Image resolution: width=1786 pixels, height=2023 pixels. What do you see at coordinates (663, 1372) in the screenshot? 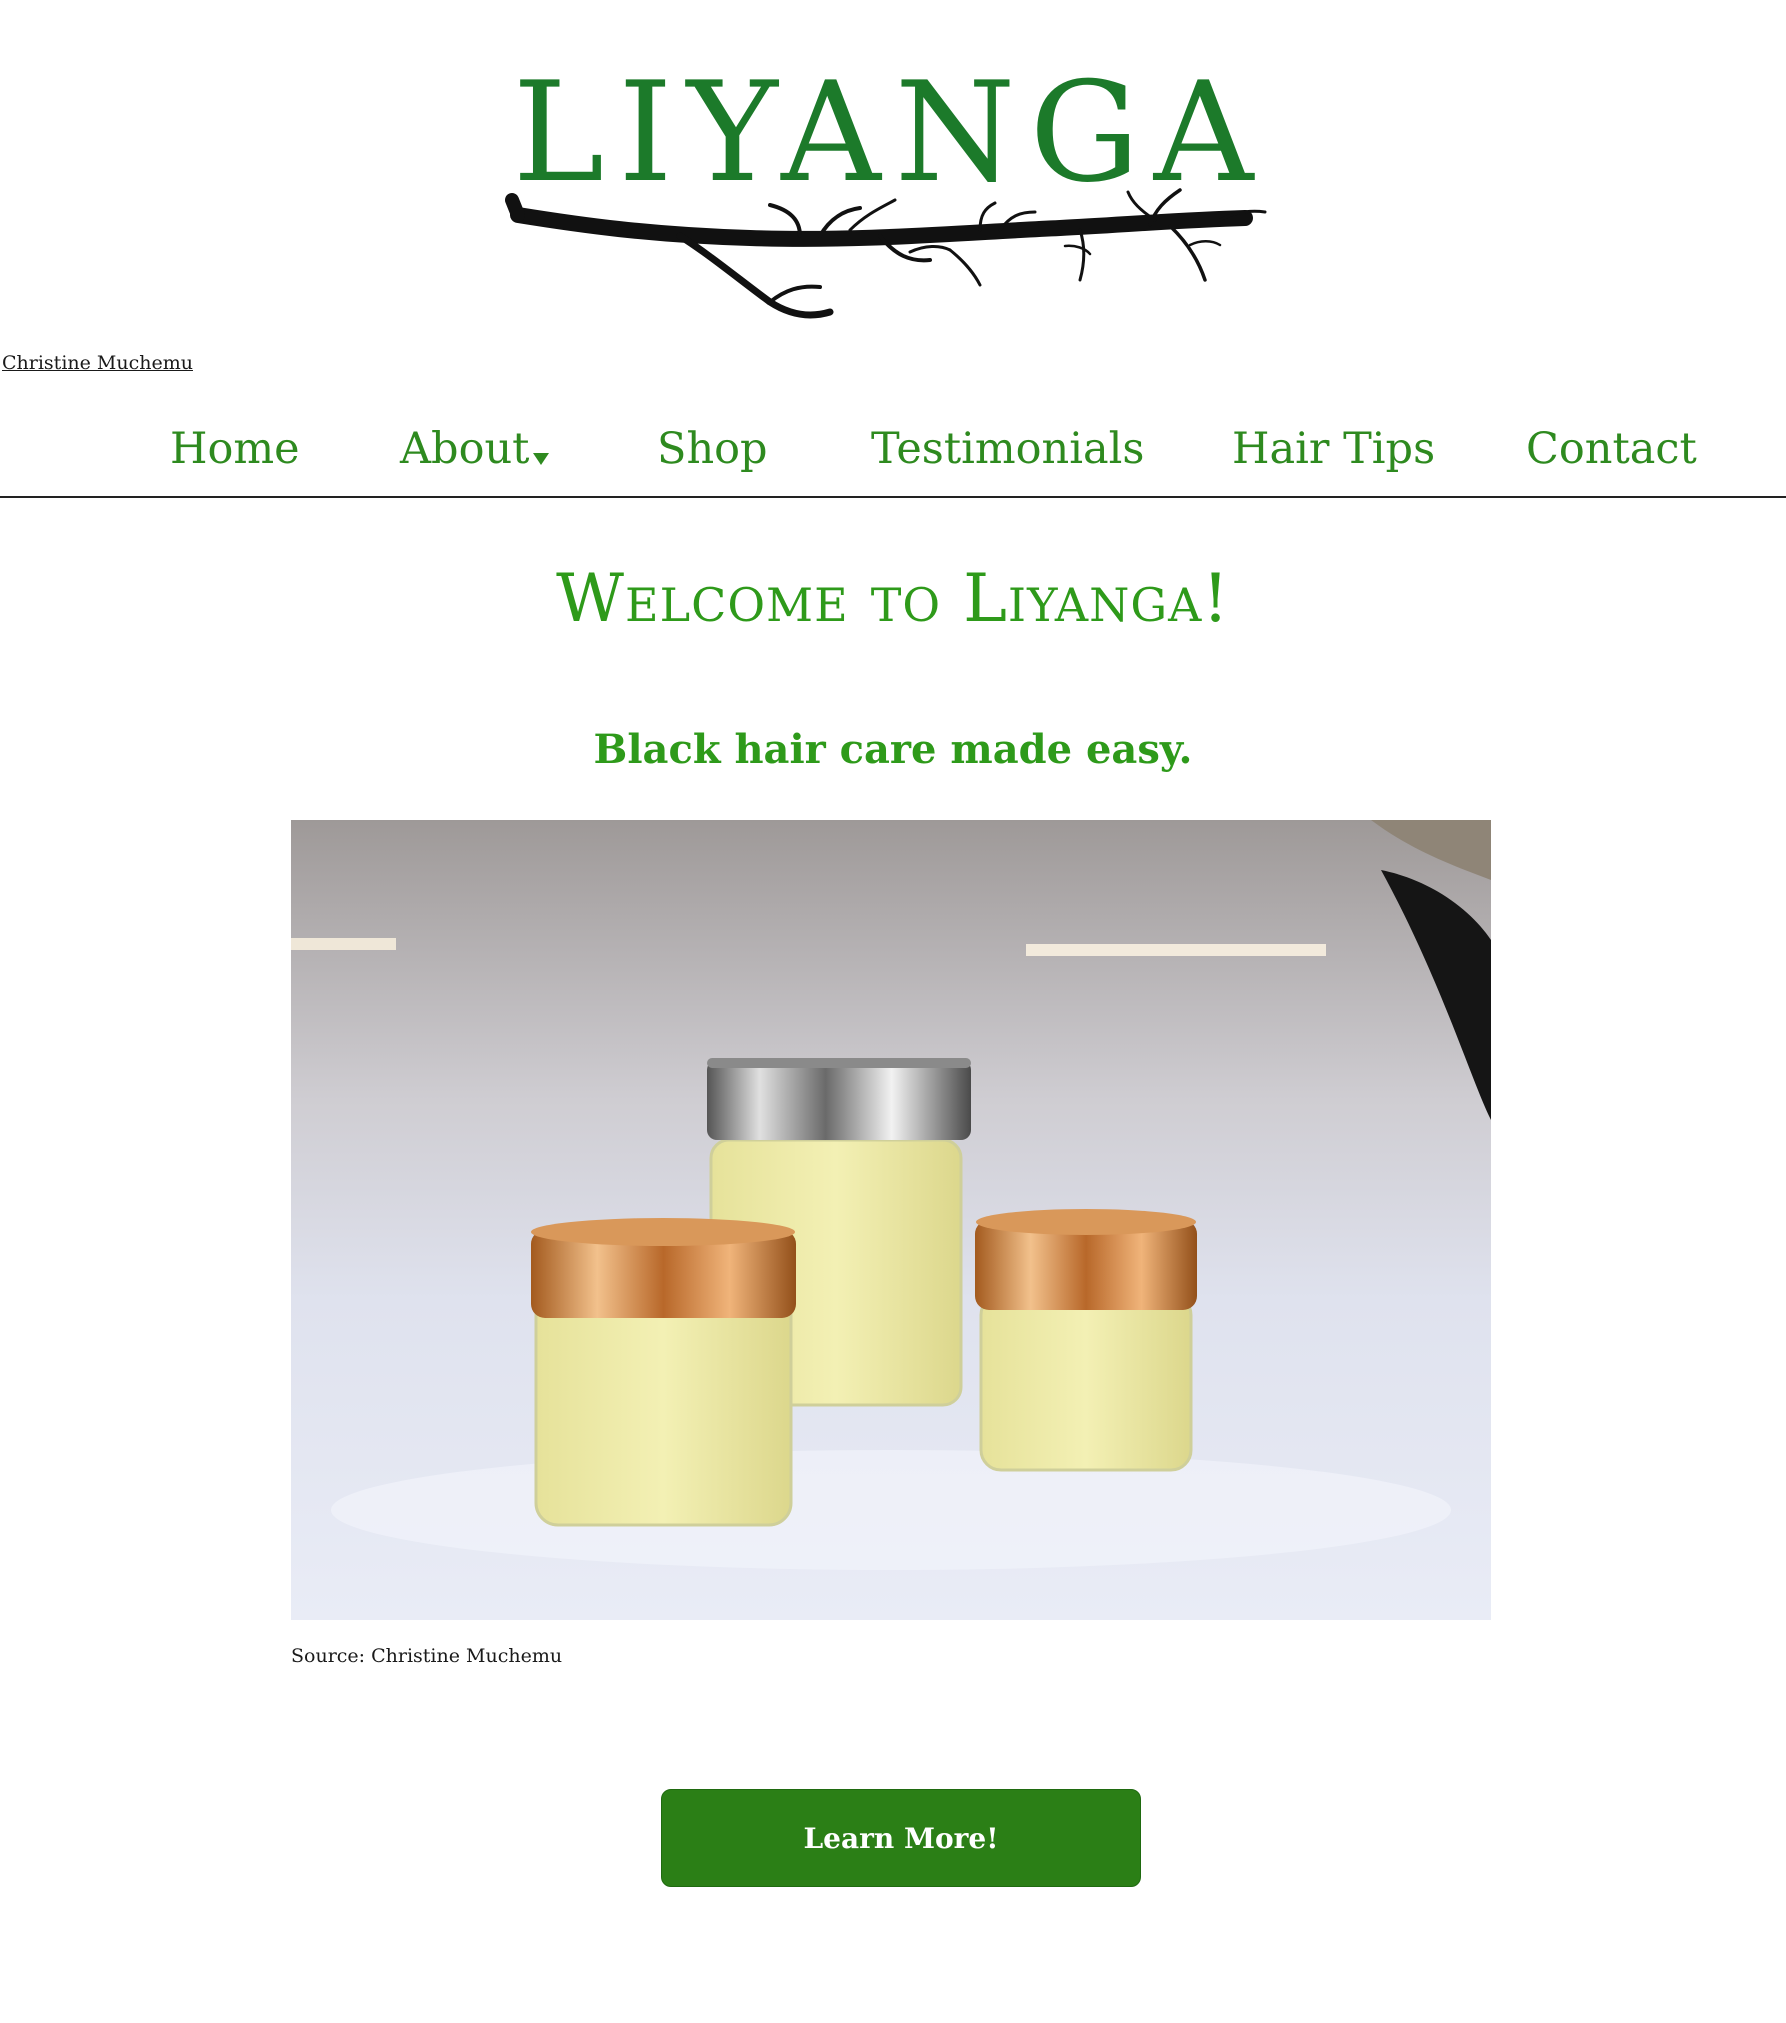
I see `left-jar` at bounding box center [663, 1372].